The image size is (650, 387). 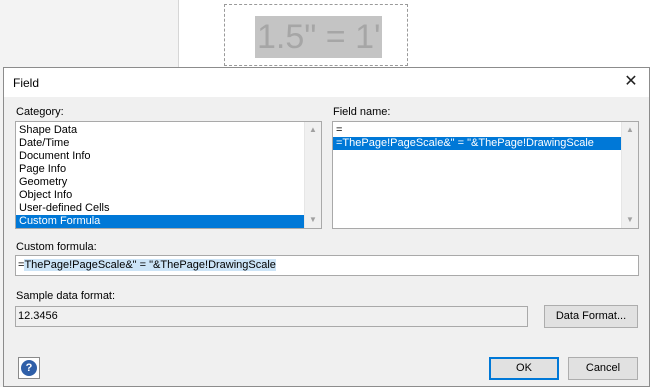 I want to click on help-icon: ?, so click(x=29, y=368).